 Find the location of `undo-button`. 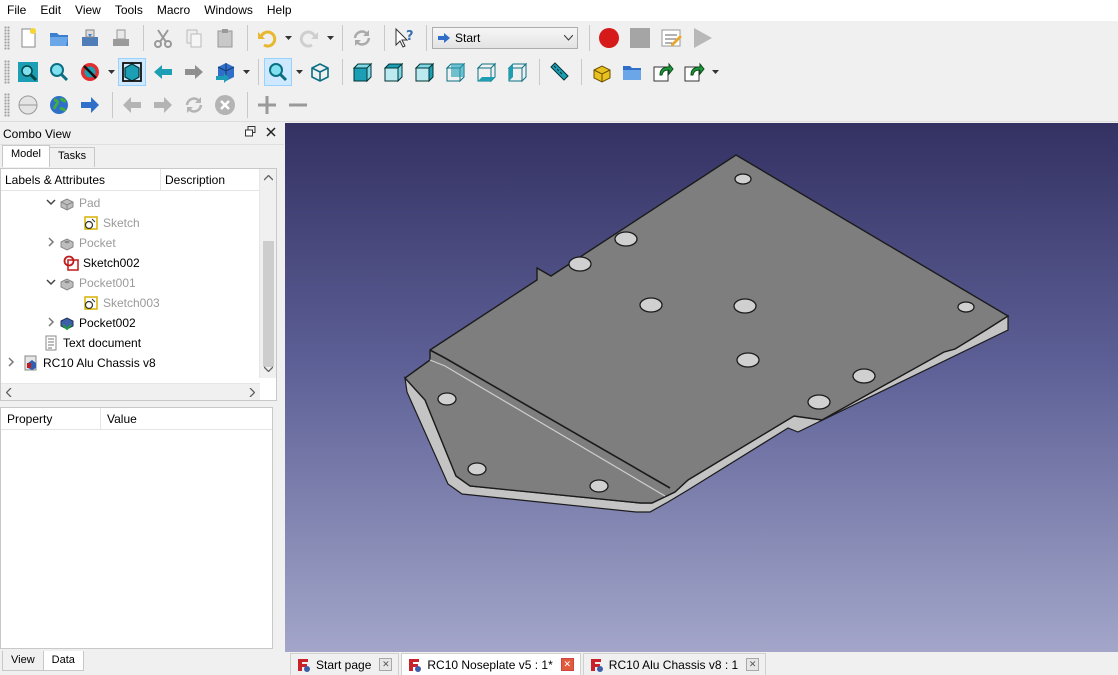

undo-button is located at coordinates (267, 38).